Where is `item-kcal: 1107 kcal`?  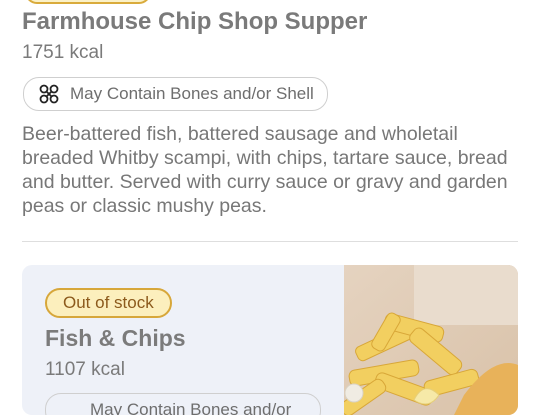 item-kcal: 1107 kcal is located at coordinates (85, 369).